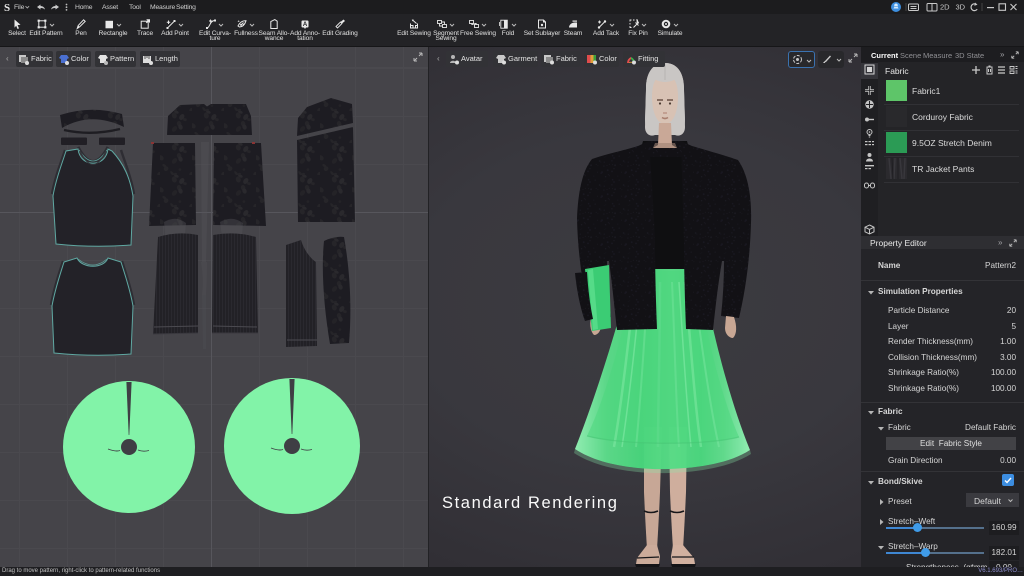  I want to click on svg-text: 2D, so click(945, 7).